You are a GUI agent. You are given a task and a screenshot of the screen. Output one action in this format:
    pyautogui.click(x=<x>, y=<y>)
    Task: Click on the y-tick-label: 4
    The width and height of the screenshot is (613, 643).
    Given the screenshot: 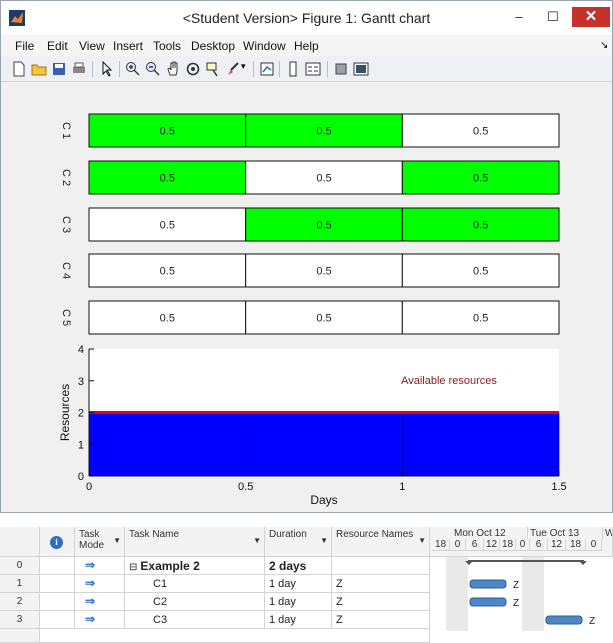 What is the action you would take?
    pyautogui.click(x=81, y=350)
    